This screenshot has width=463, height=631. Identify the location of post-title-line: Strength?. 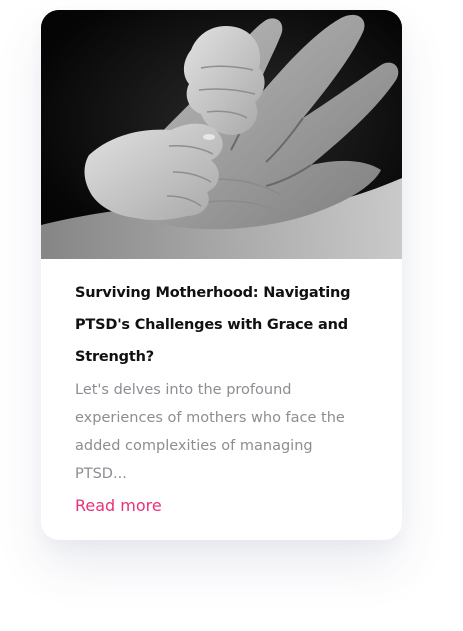
(114, 357).